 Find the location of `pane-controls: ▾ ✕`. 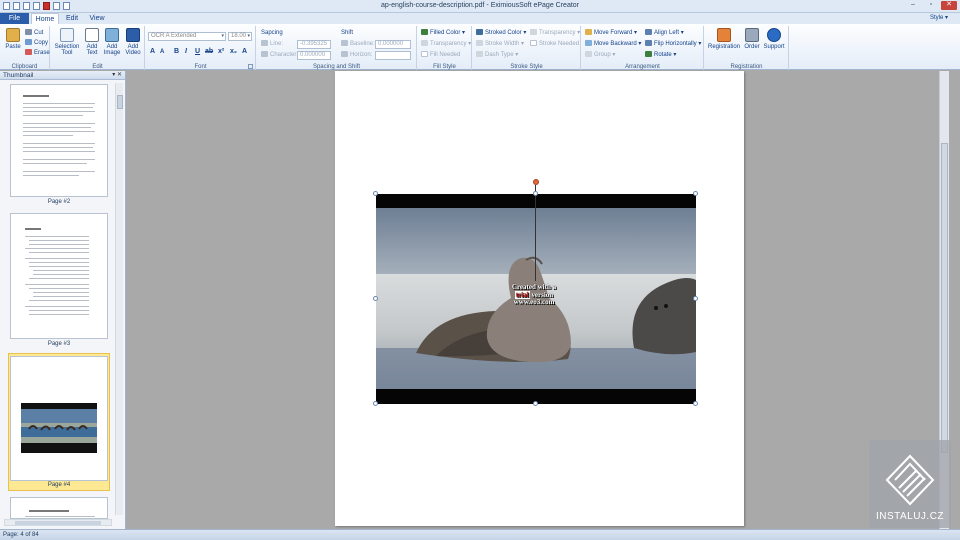

pane-controls: ▾ ✕ is located at coordinates (117, 75).